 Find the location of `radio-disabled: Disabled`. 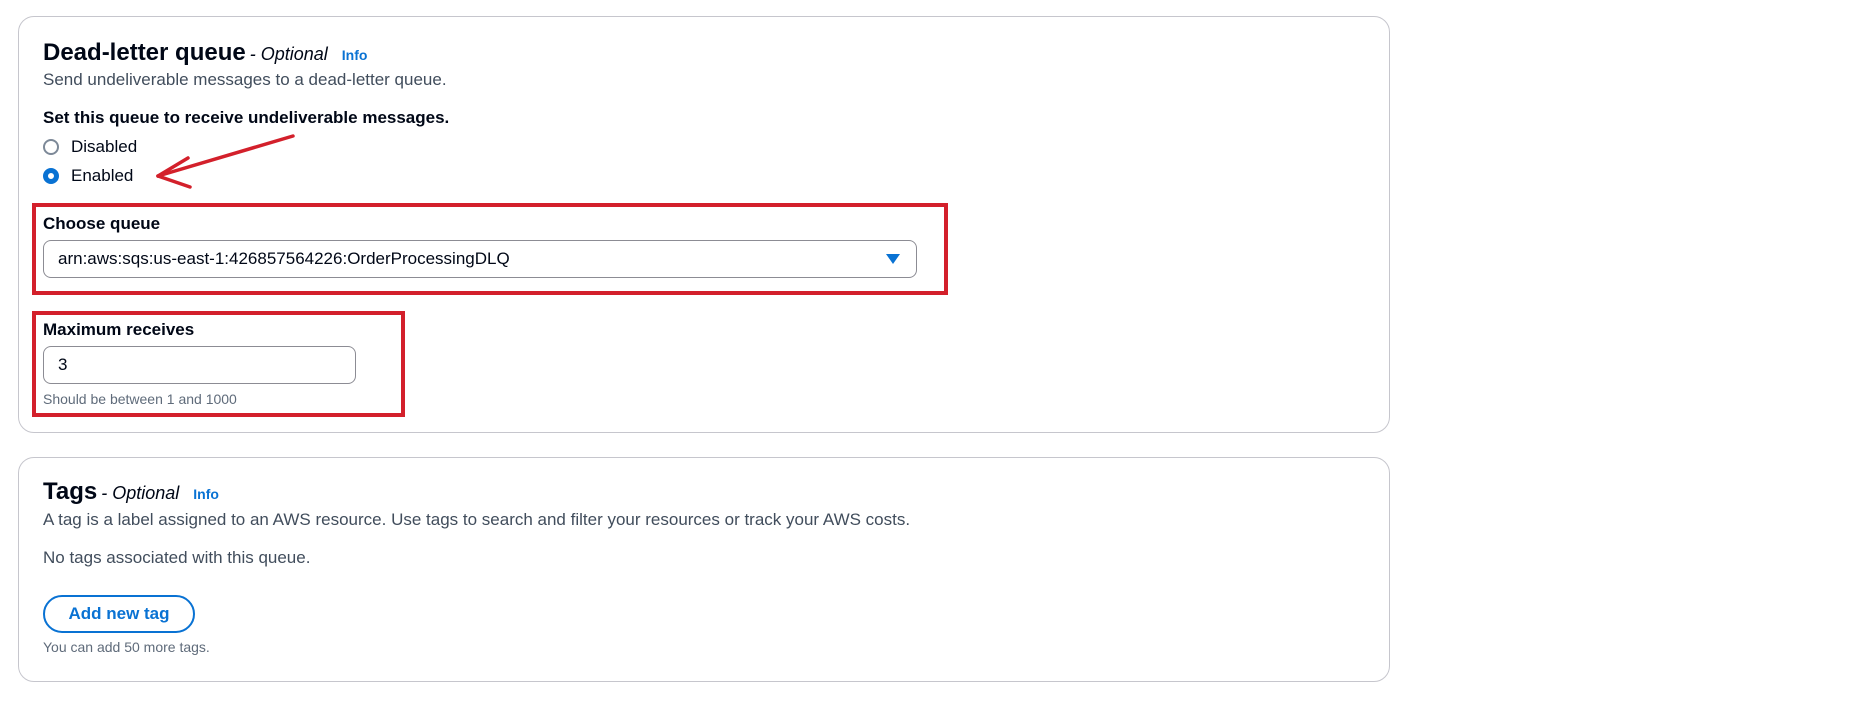

radio-disabled: Disabled is located at coordinates (90, 147).